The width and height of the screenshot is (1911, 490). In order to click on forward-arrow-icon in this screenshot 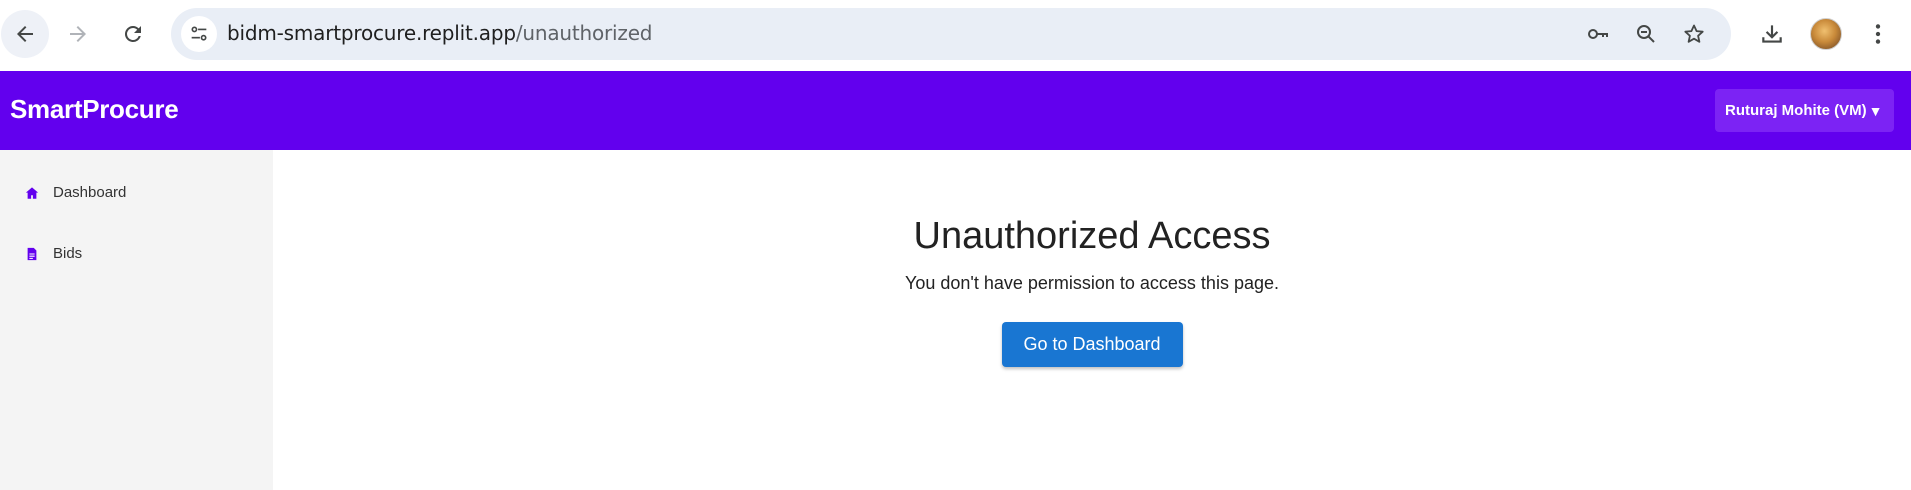, I will do `click(78, 34)`.